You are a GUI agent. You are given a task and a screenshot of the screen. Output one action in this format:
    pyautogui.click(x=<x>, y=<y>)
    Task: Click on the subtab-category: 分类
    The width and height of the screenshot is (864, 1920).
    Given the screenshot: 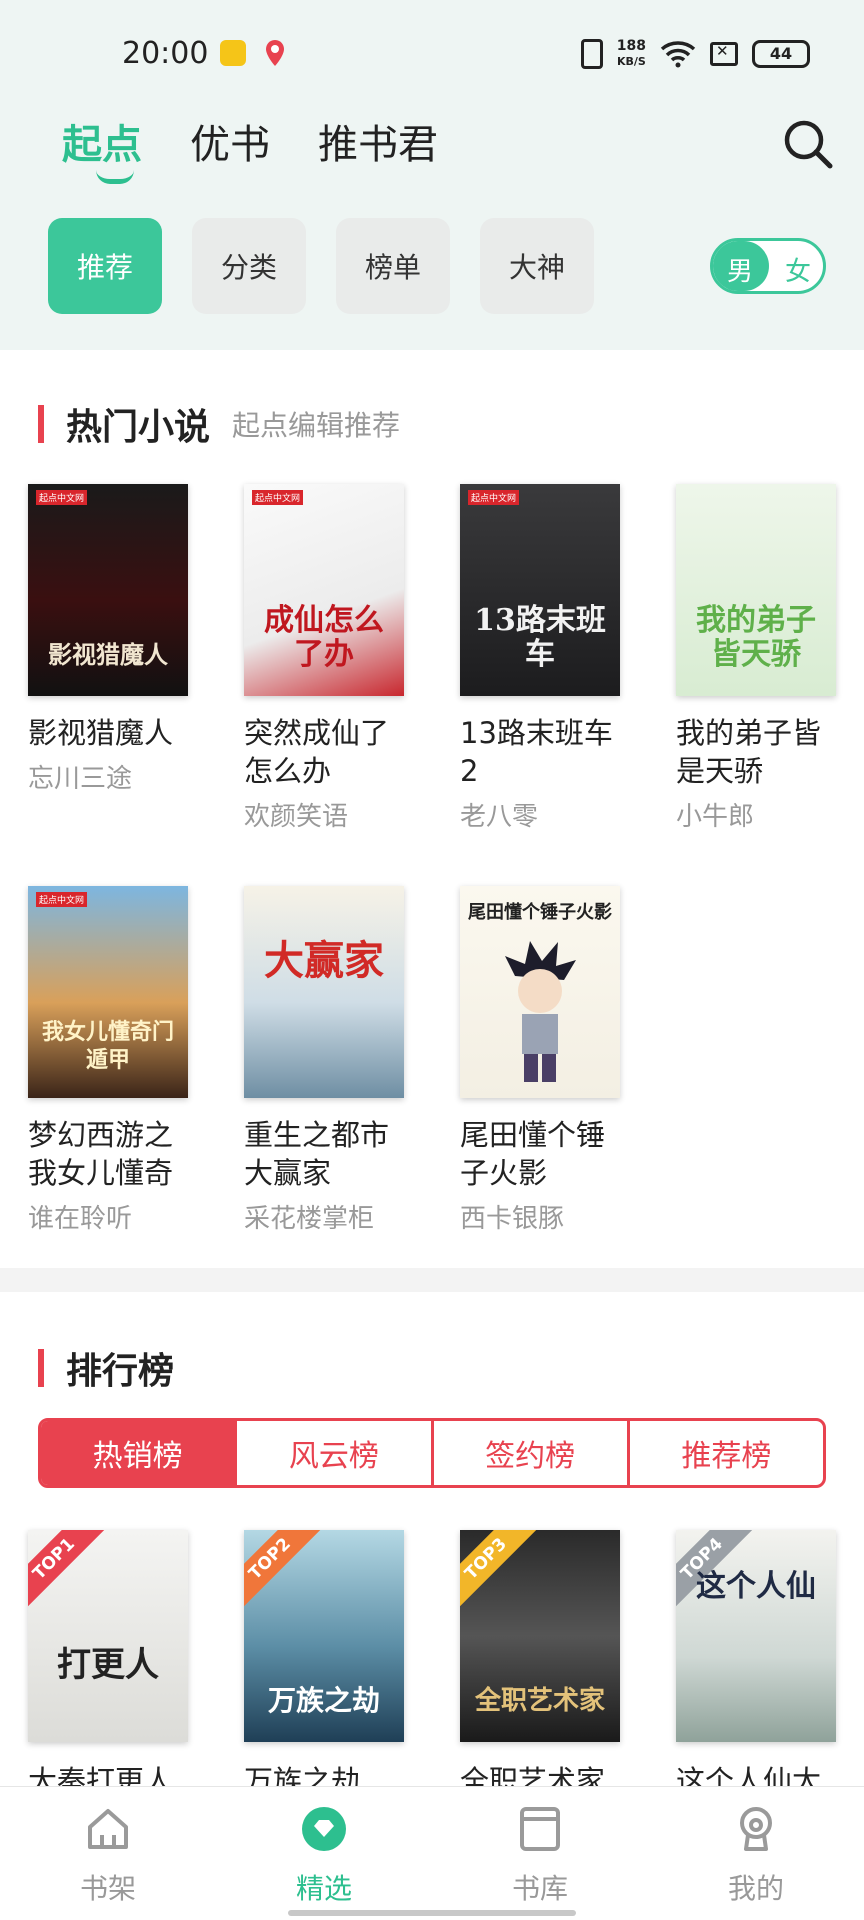 What is the action you would take?
    pyautogui.click(x=249, y=266)
    